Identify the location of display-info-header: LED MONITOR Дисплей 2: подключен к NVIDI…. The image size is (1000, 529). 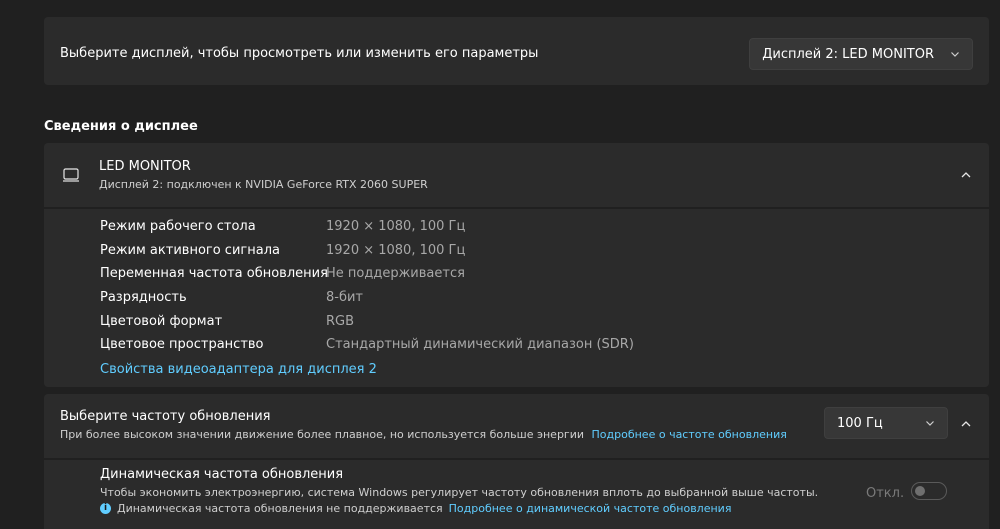
(516, 175).